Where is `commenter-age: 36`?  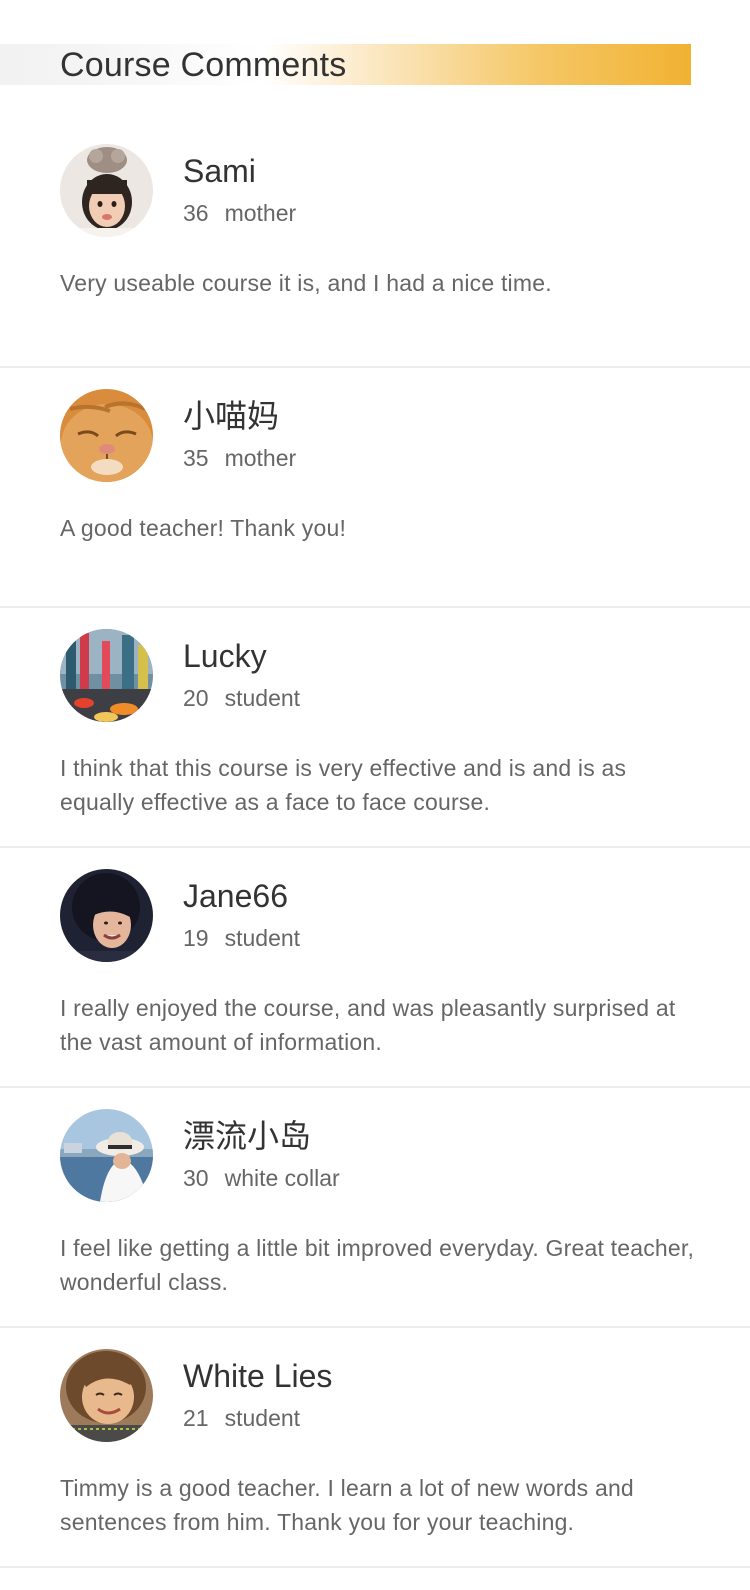
commenter-age: 36 is located at coordinates (196, 213).